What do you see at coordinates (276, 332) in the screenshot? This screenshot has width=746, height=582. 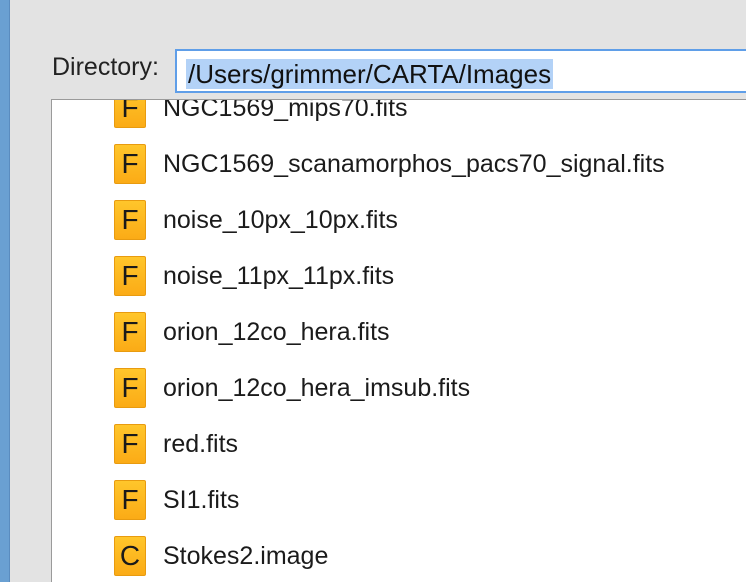 I see `file-name: orion_12co_hera.fits` at bounding box center [276, 332].